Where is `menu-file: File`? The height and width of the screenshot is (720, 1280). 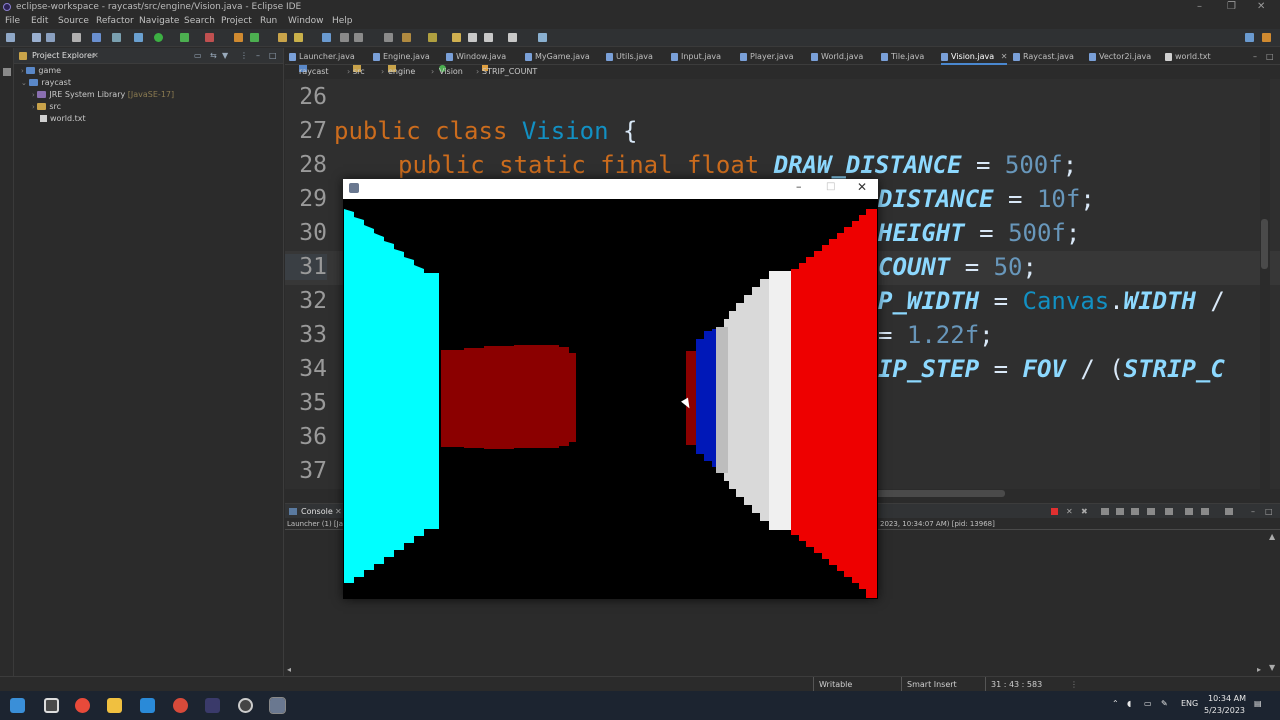
menu-file: File is located at coordinates (12, 21).